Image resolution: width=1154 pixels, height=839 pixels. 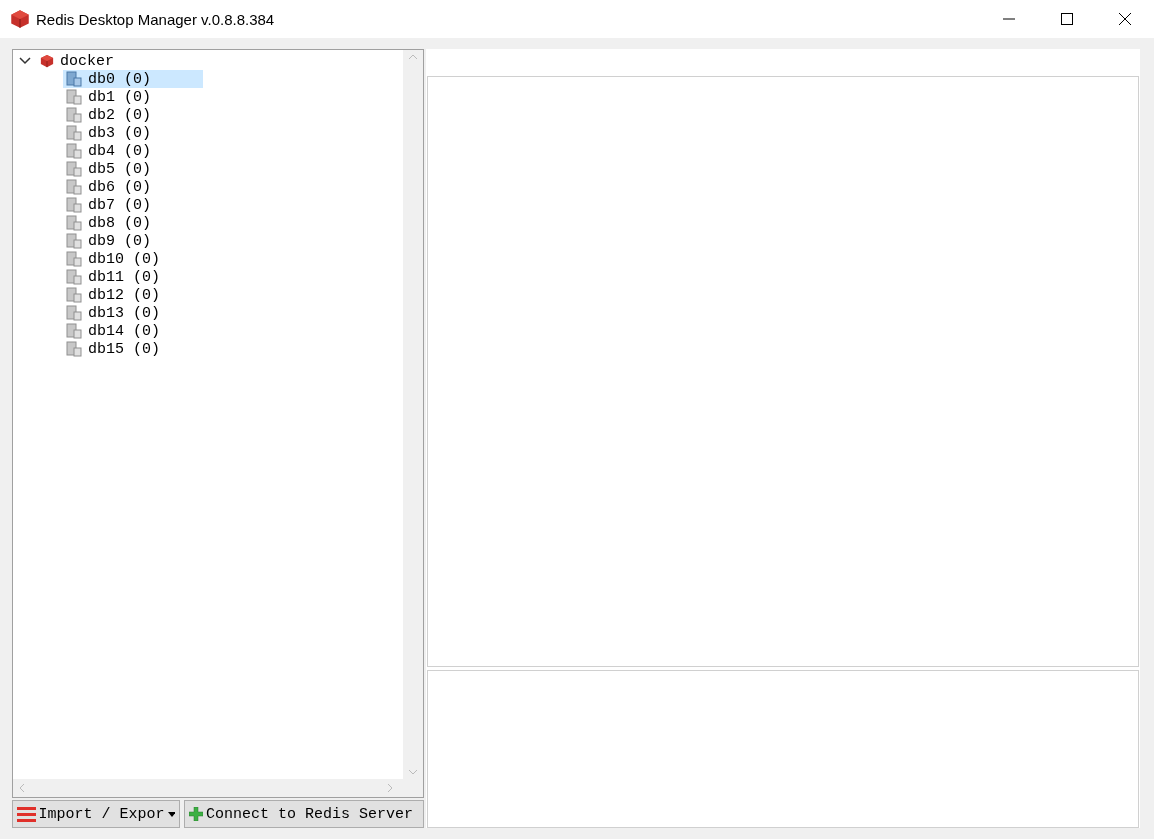 What do you see at coordinates (413, 57) in the screenshot?
I see `scroll-up-icon` at bounding box center [413, 57].